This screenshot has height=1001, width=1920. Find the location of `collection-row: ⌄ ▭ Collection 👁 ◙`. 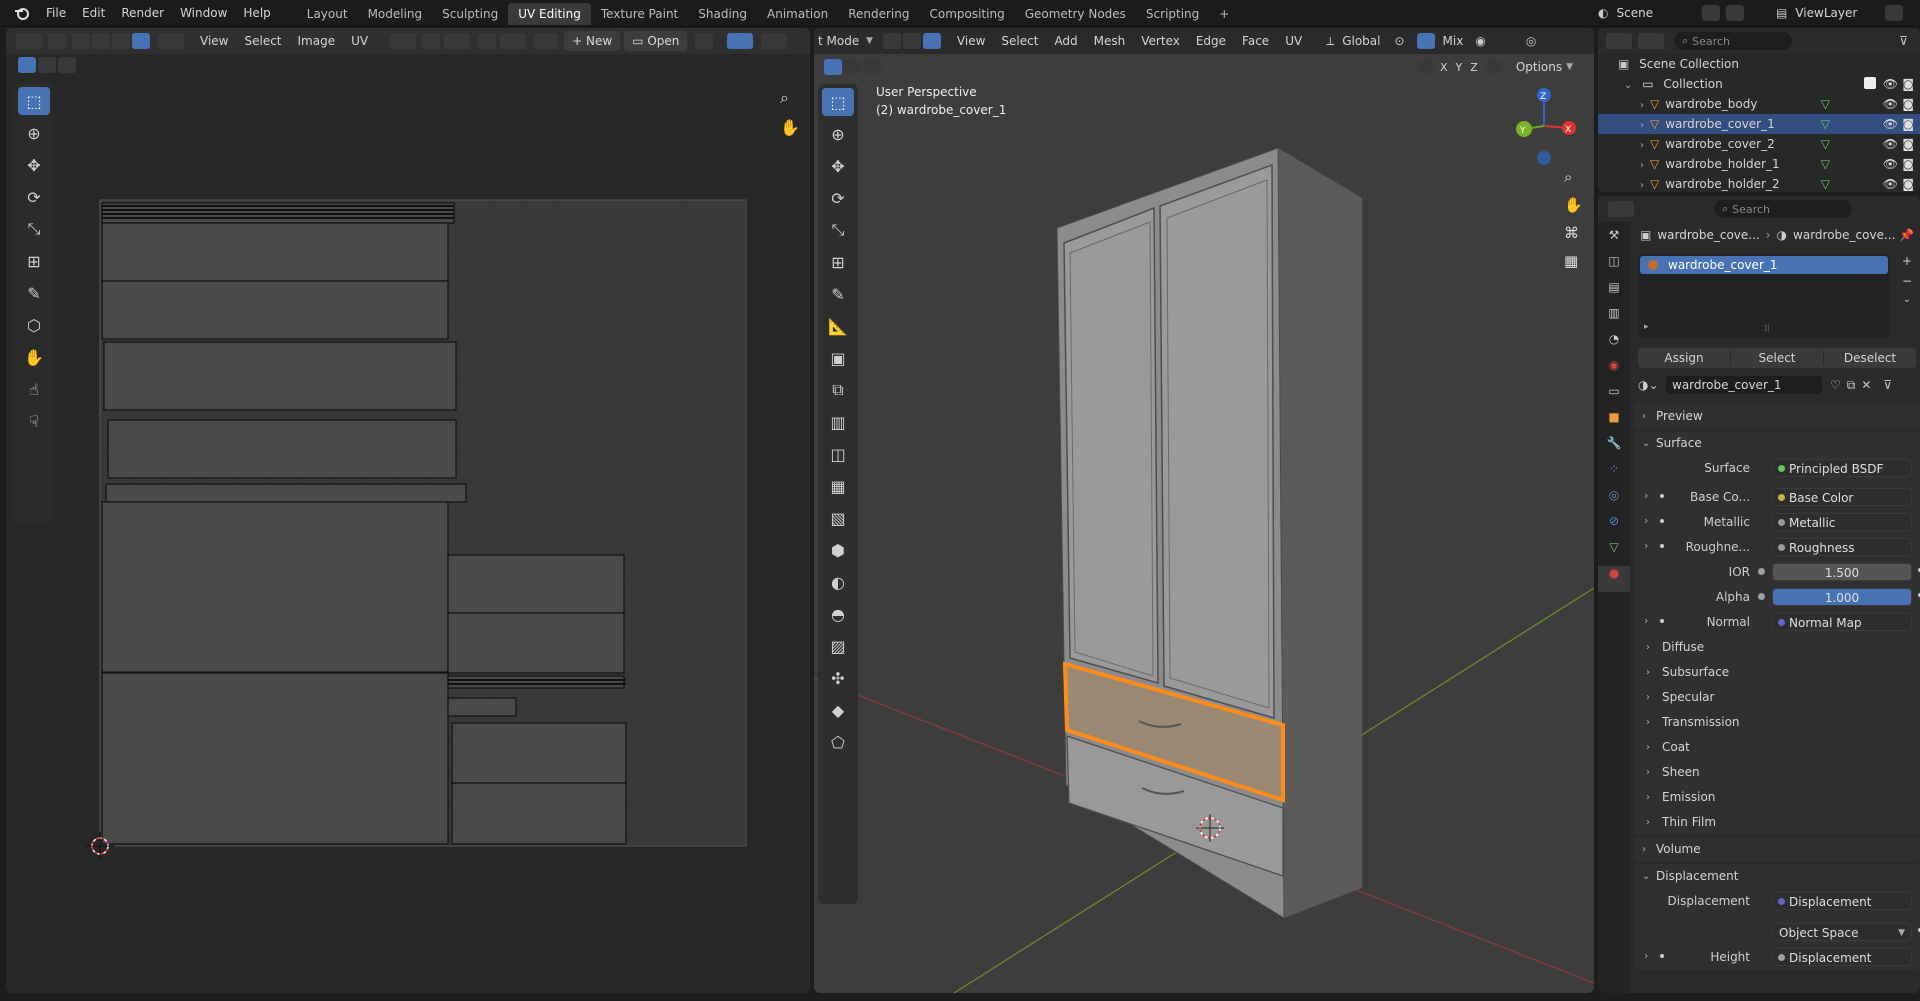

collection-row: ⌄ ▭ Collection 👁 ◙ is located at coordinates (1759, 84).